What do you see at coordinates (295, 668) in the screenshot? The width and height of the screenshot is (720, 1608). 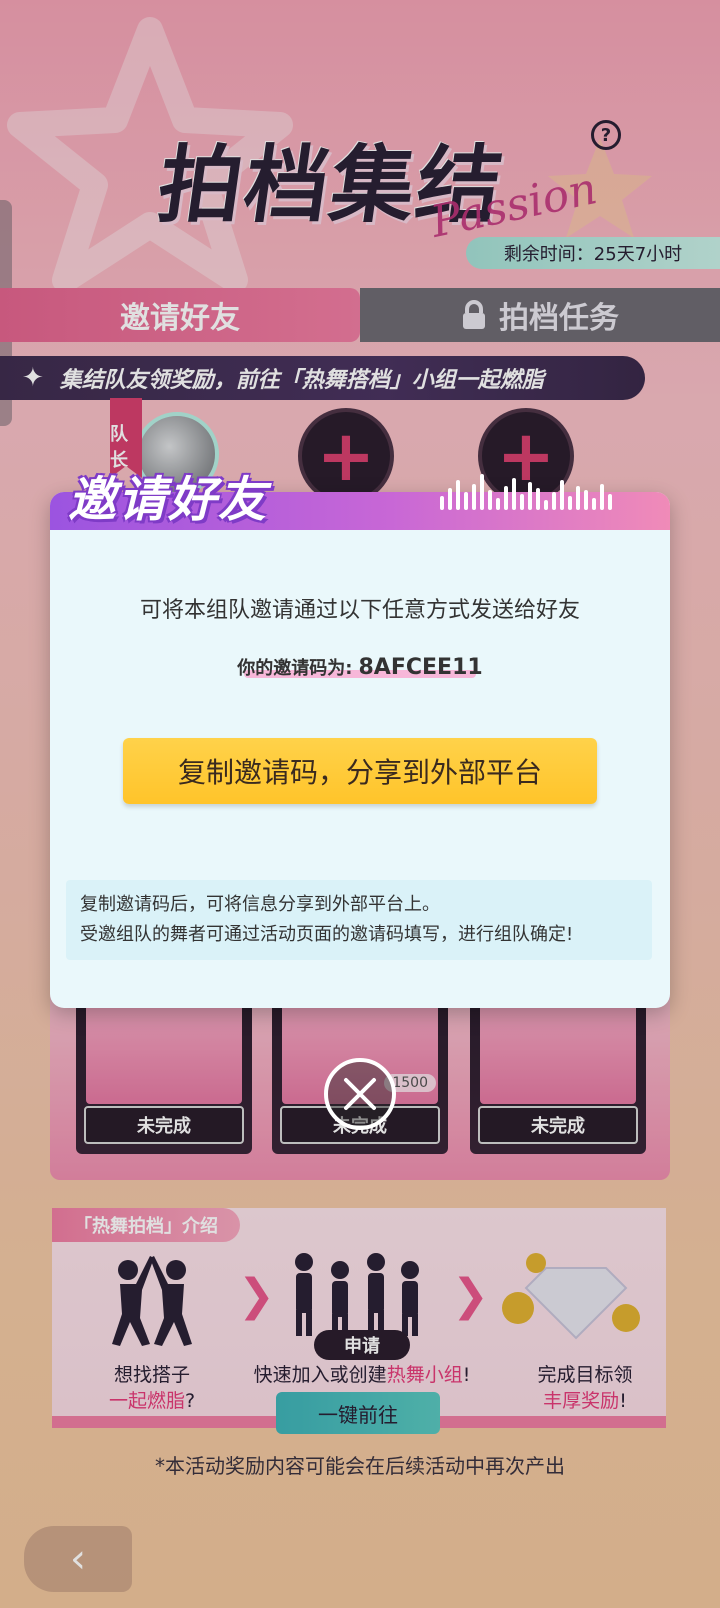 I see `invite-code-label: 你的邀请码为:` at bounding box center [295, 668].